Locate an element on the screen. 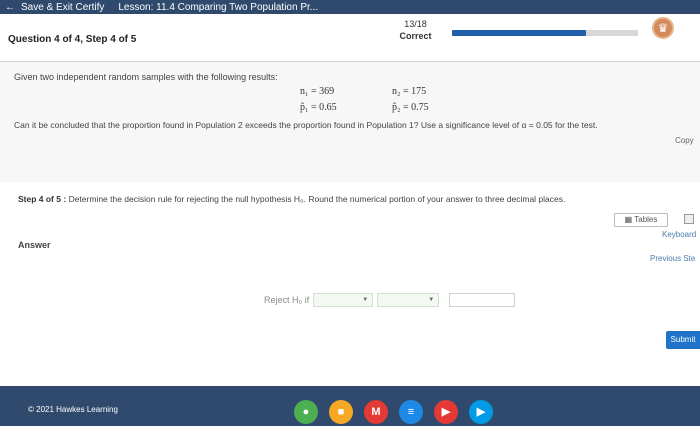 The image size is (700, 437). youtube-icon: ▶ is located at coordinates (446, 412).